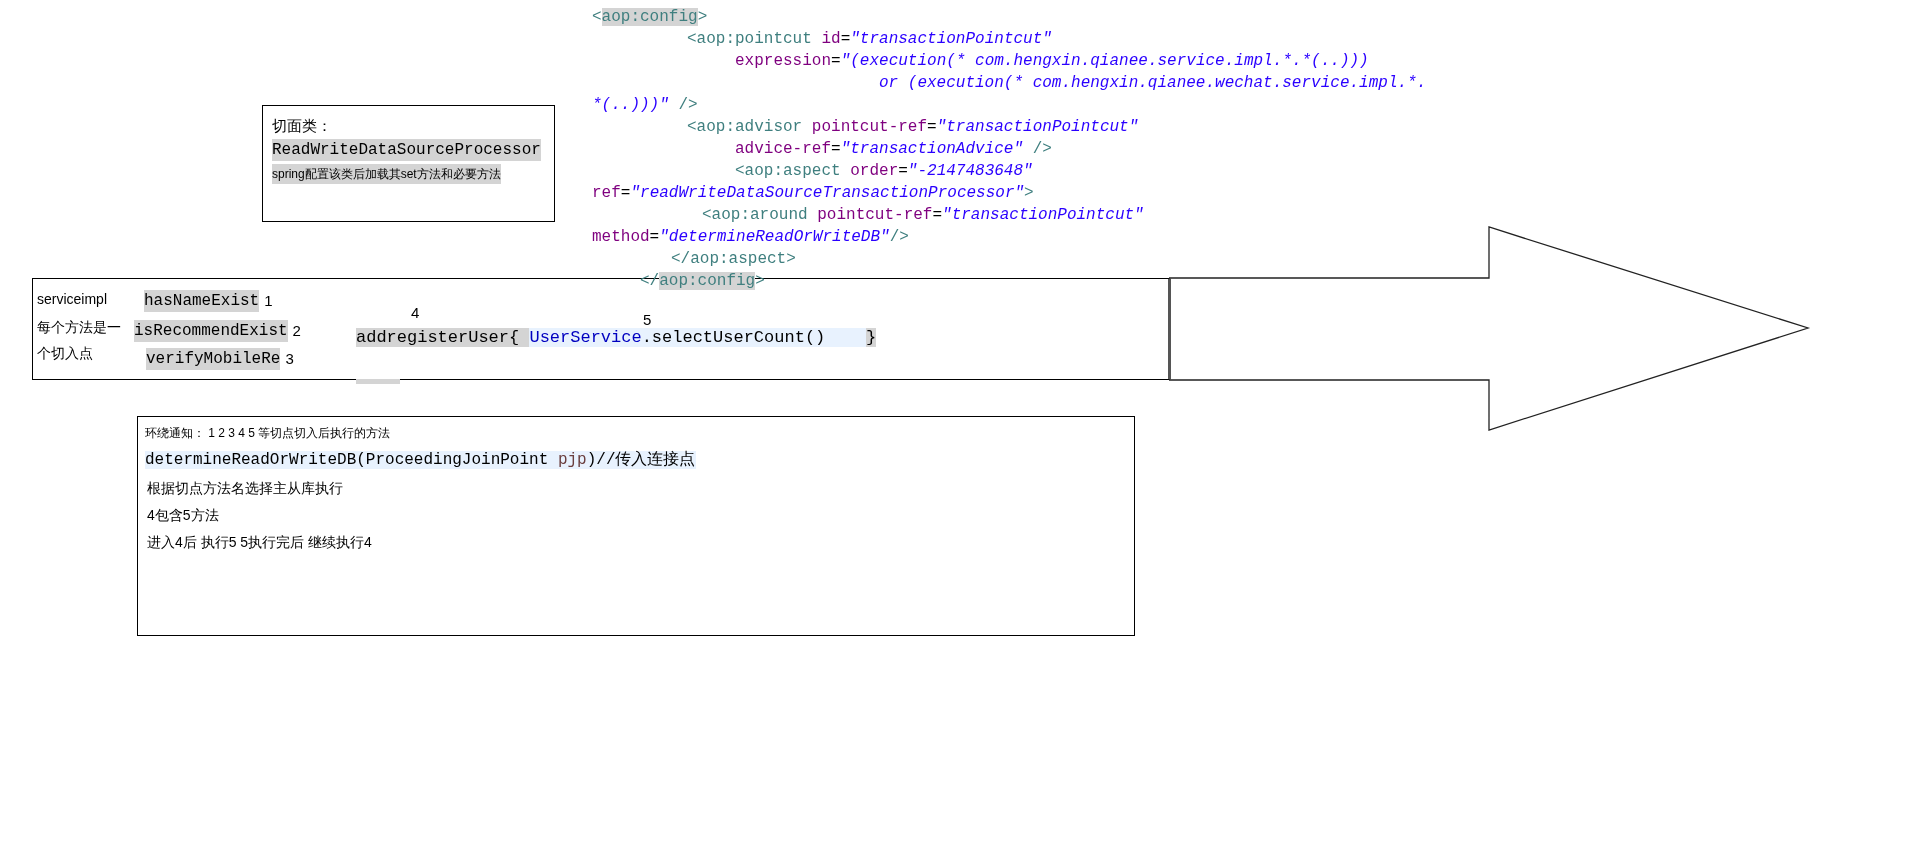 The image size is (1914, 857). I want to click on method-name: isRecommendExist, so click(211, 331).